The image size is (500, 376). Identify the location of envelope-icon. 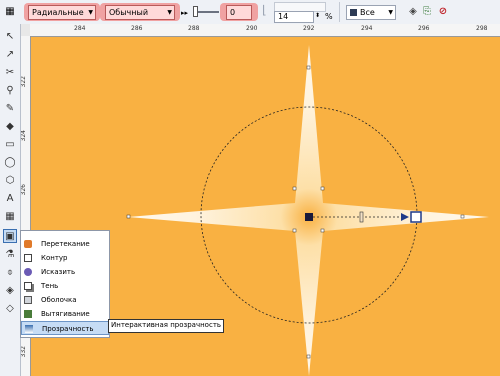
(28, 300).